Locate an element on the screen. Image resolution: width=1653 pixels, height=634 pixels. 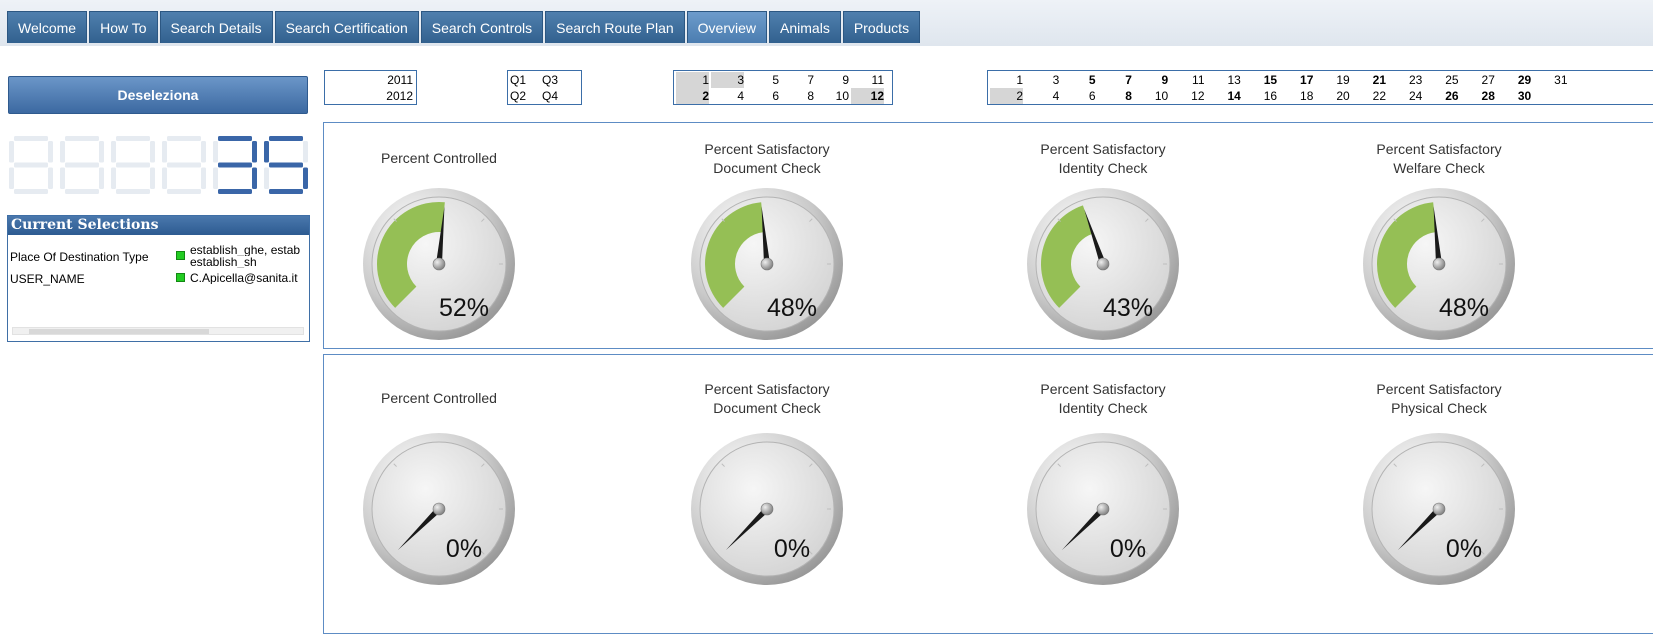
day-item: 6 is located at coordinates (1079, 96).